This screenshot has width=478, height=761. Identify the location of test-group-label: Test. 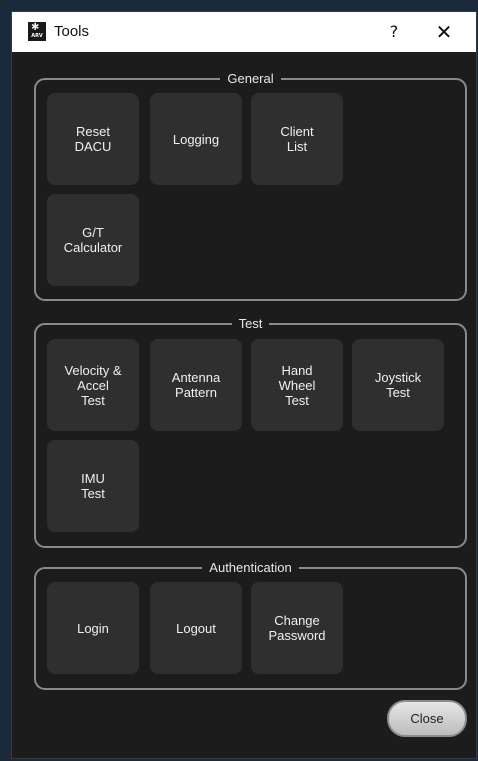
(250, 323).